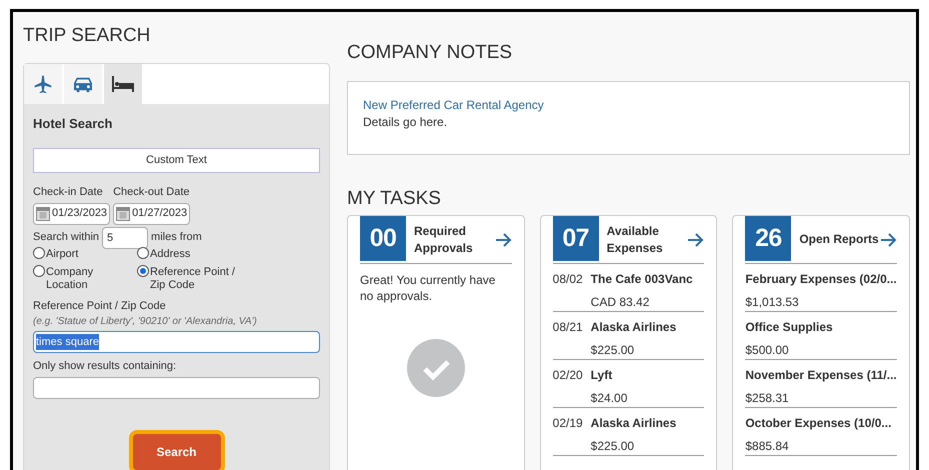 The image size is (929, 470). I want to click on card-title: Available Expenses, so click(647, 239).